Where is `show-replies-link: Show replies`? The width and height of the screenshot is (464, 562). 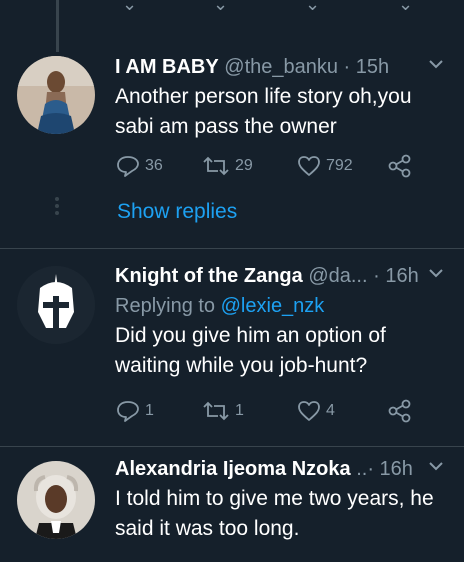
show-replies-link: Show replies is located at coordinates (177, 212).